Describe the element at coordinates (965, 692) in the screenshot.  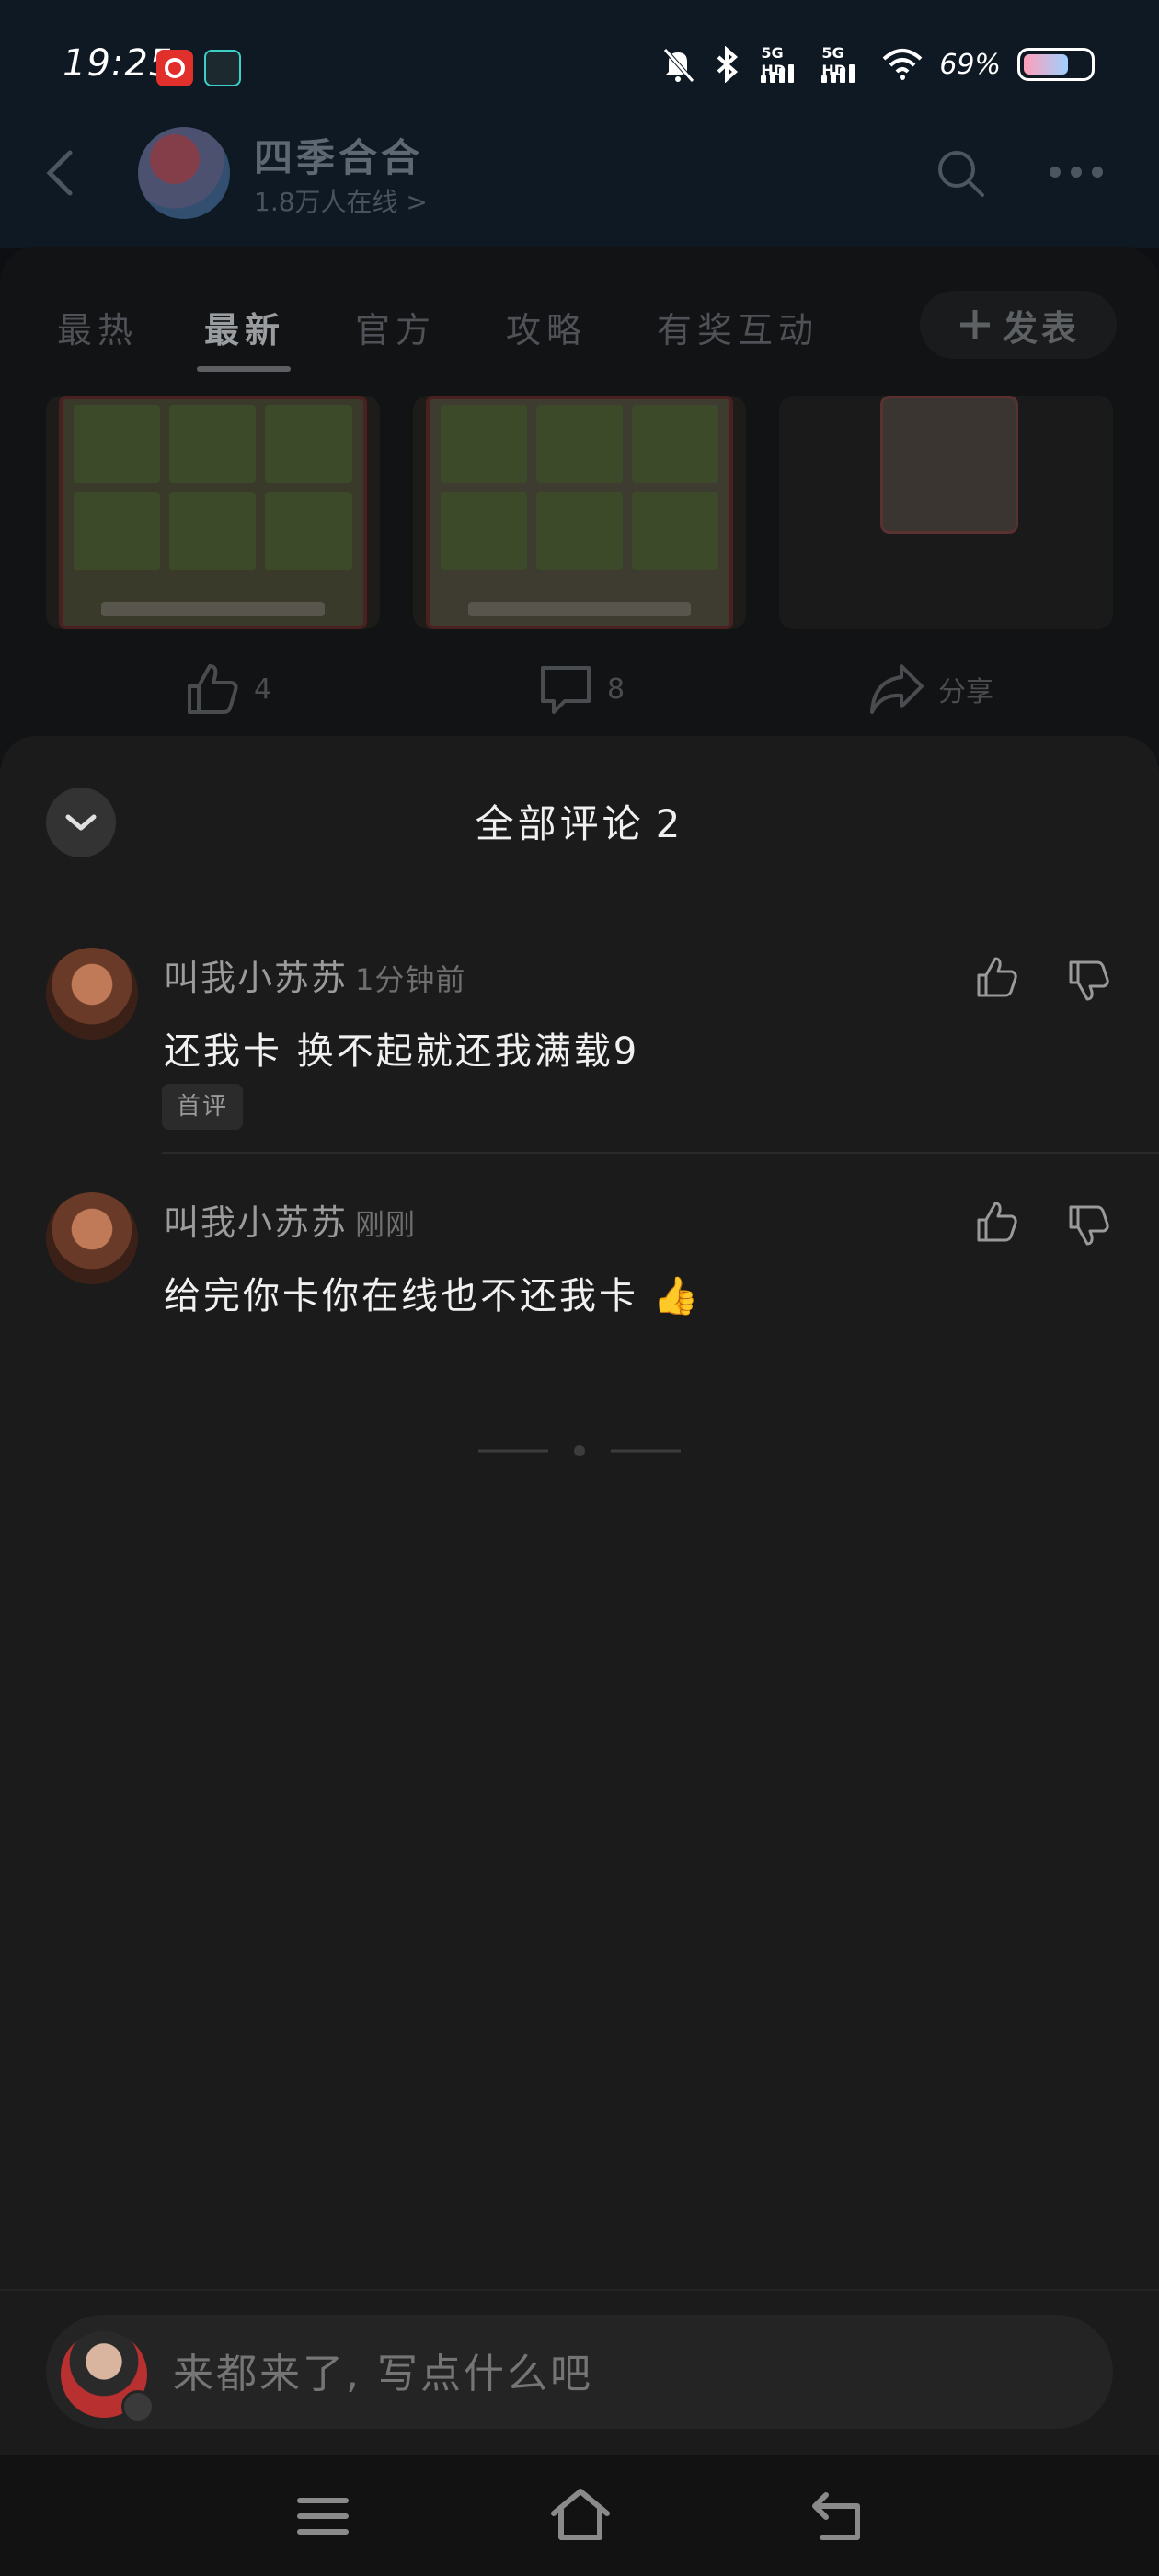
I see `share-label: 分享` at that location.